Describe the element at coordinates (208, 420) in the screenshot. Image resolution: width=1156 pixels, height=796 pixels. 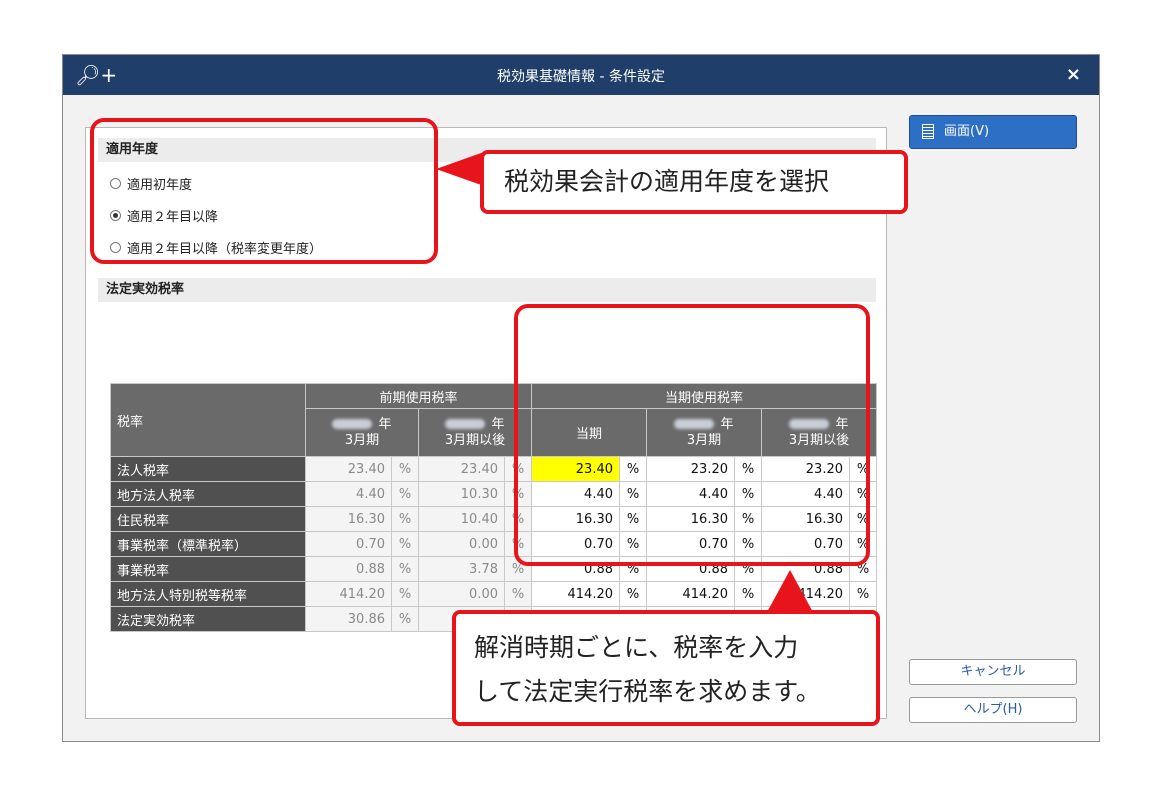
I see `corner-header: 税率` at that location.